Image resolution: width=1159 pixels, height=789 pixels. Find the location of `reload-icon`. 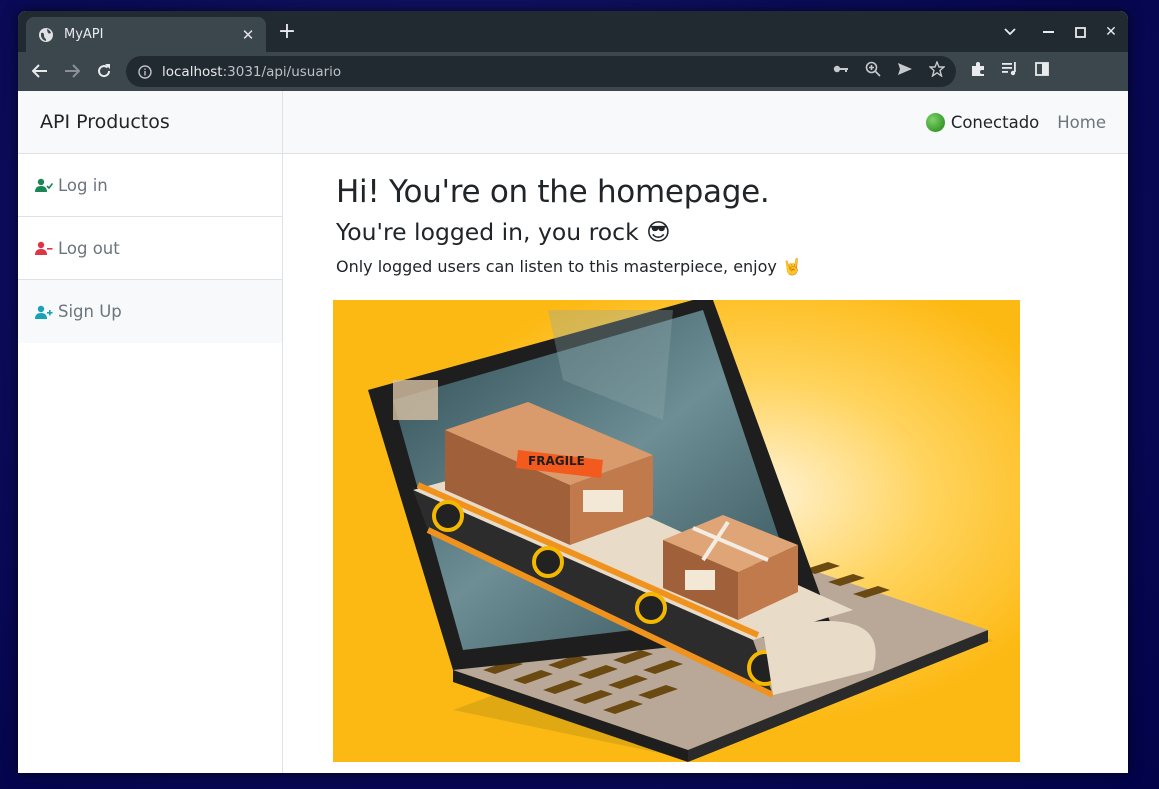

reload-icon is located at coordinates (104, 71).